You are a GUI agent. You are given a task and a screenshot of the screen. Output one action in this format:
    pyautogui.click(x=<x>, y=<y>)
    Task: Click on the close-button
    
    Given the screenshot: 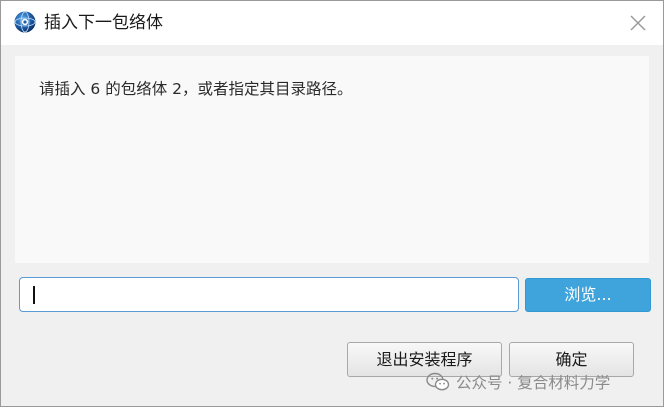 What is the action you would take?
    pyautogui.click(x=638, y=23)
    